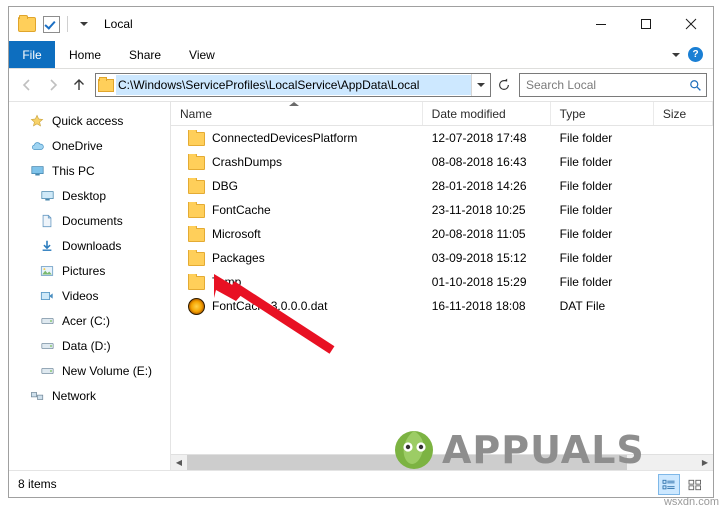  I want to click on scrollbar-thumb, so click(407, 462).